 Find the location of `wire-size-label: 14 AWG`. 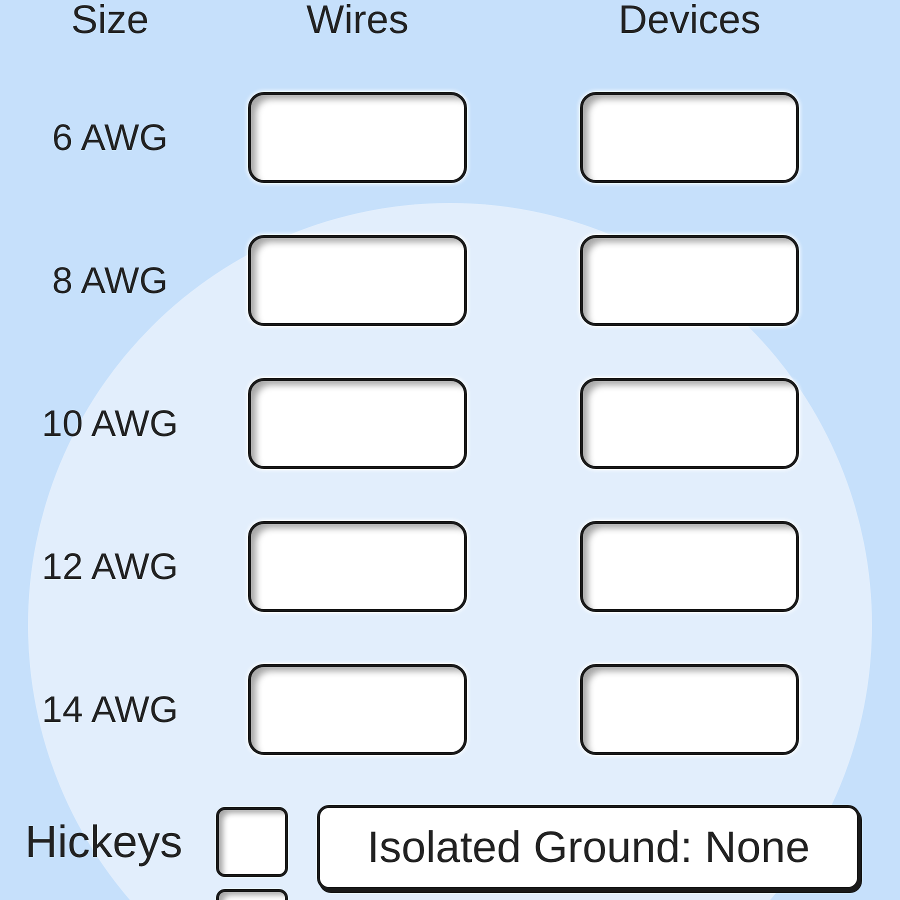

wire-size-label: 14 AWG is located at coordinates (110, 709).